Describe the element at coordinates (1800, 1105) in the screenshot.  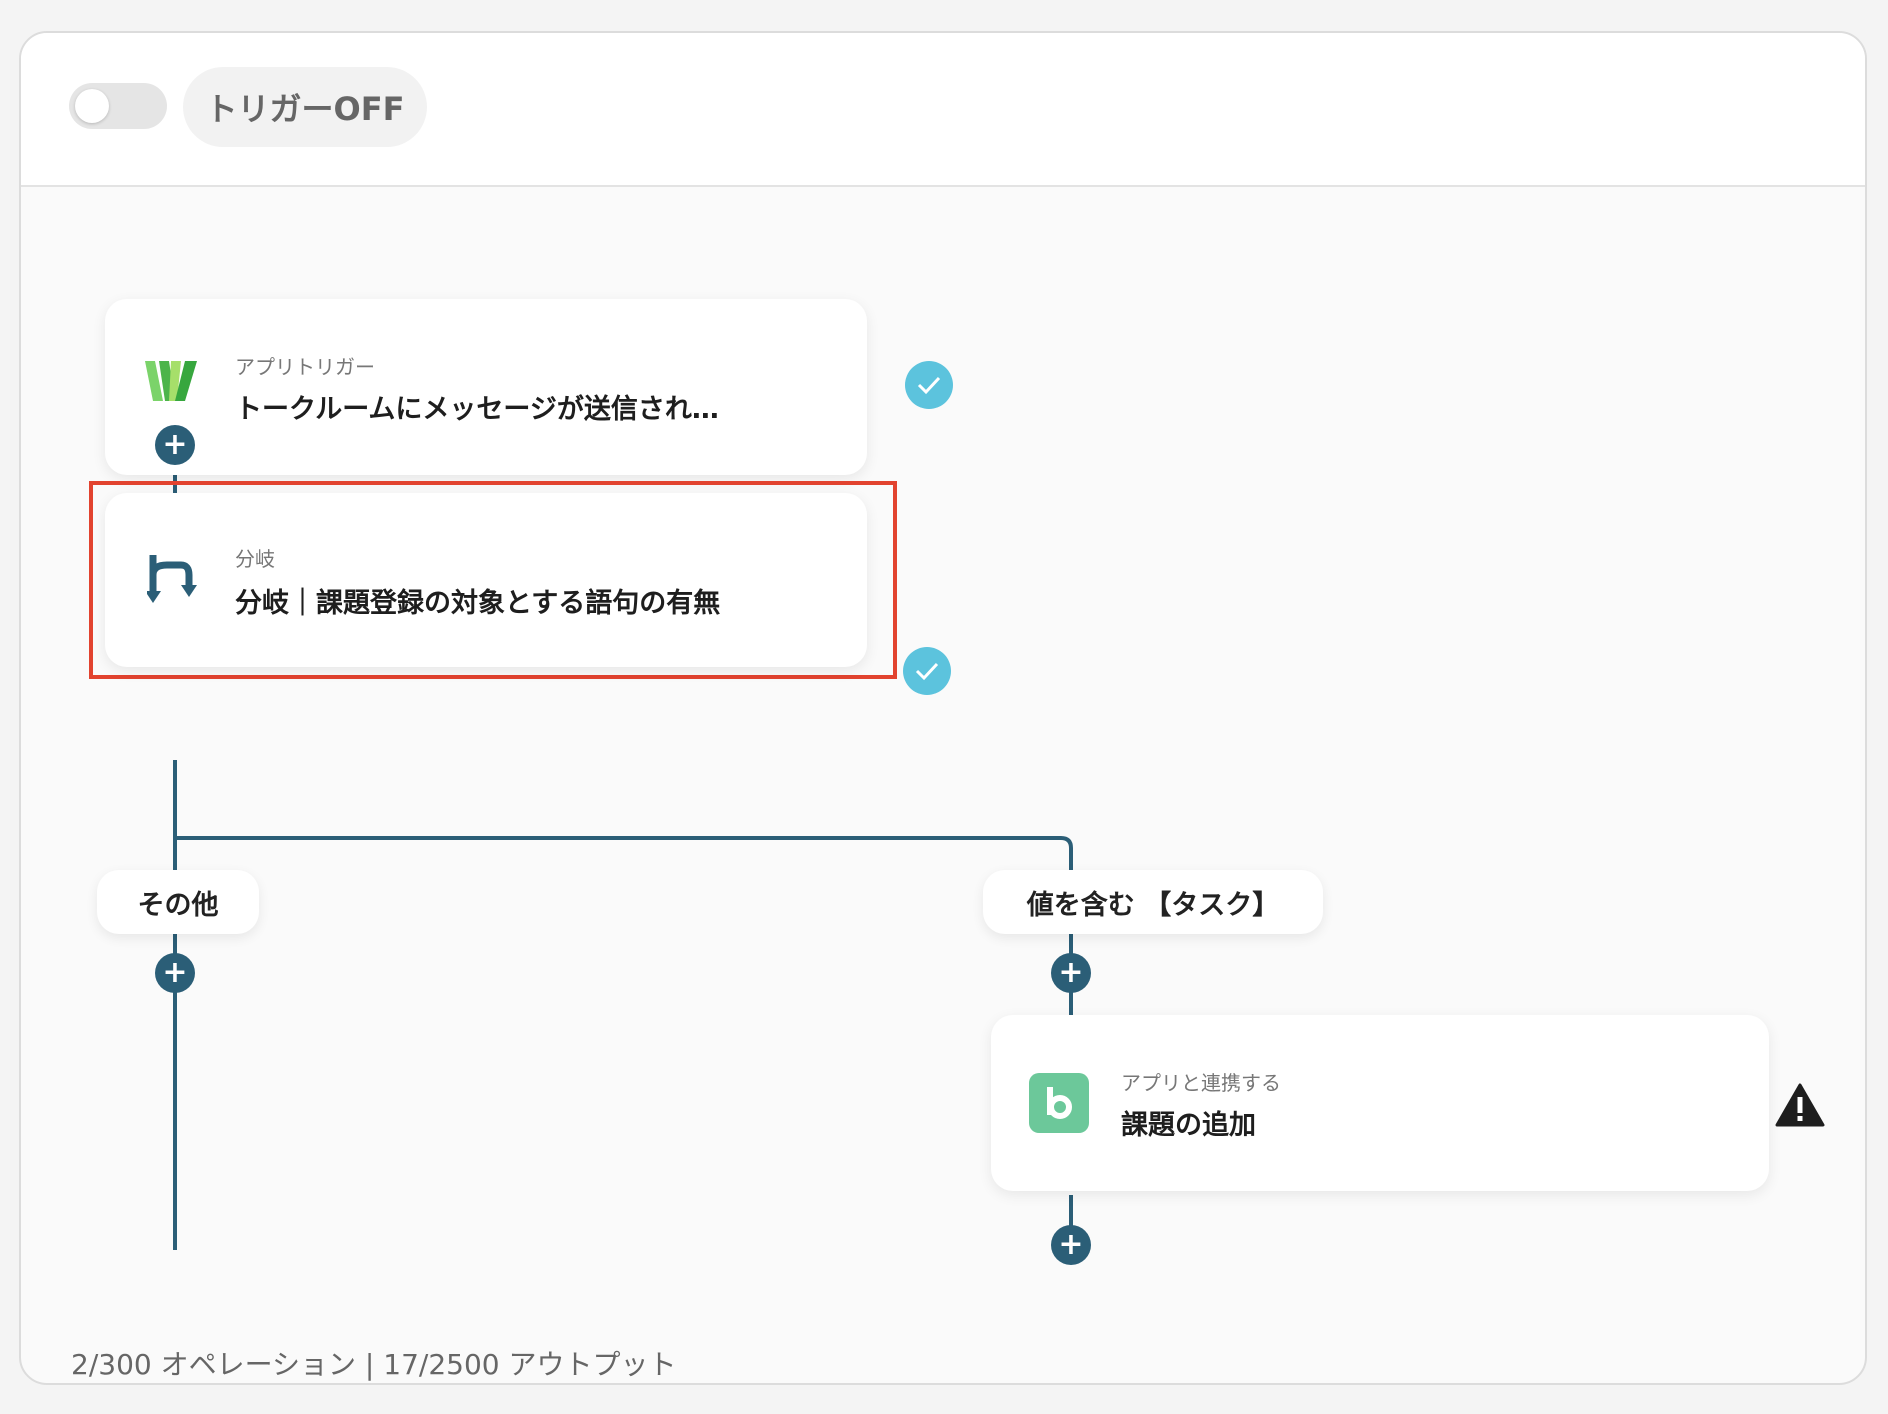
I see `warning-icon` at that location.